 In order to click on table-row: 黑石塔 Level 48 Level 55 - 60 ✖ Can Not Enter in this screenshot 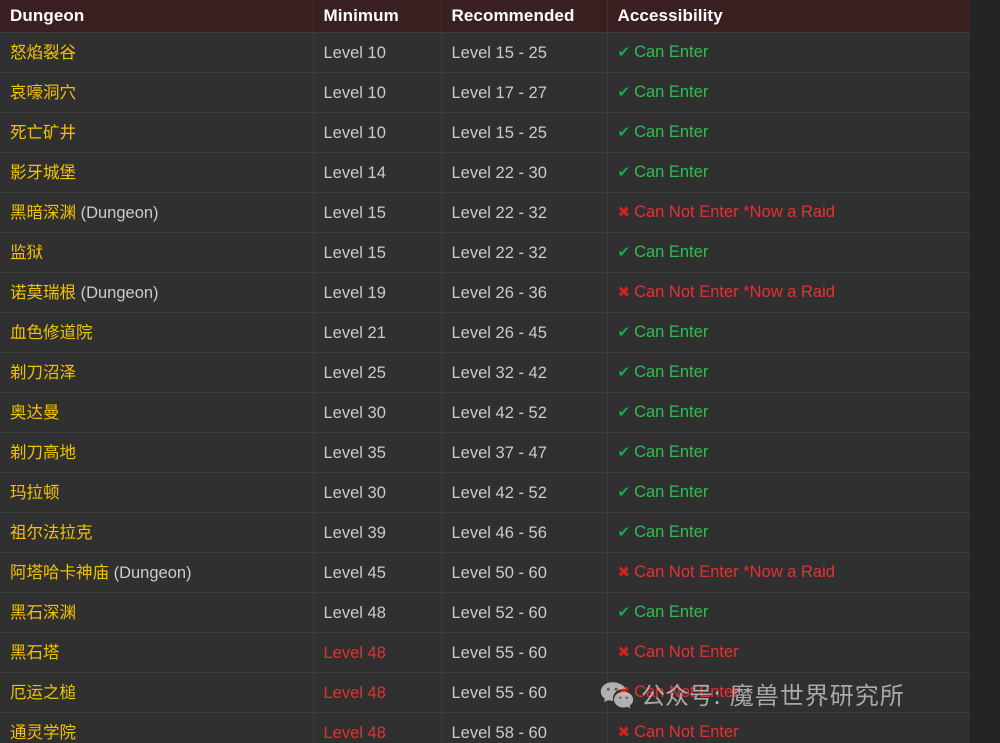, I will do `click(485, 652)`.